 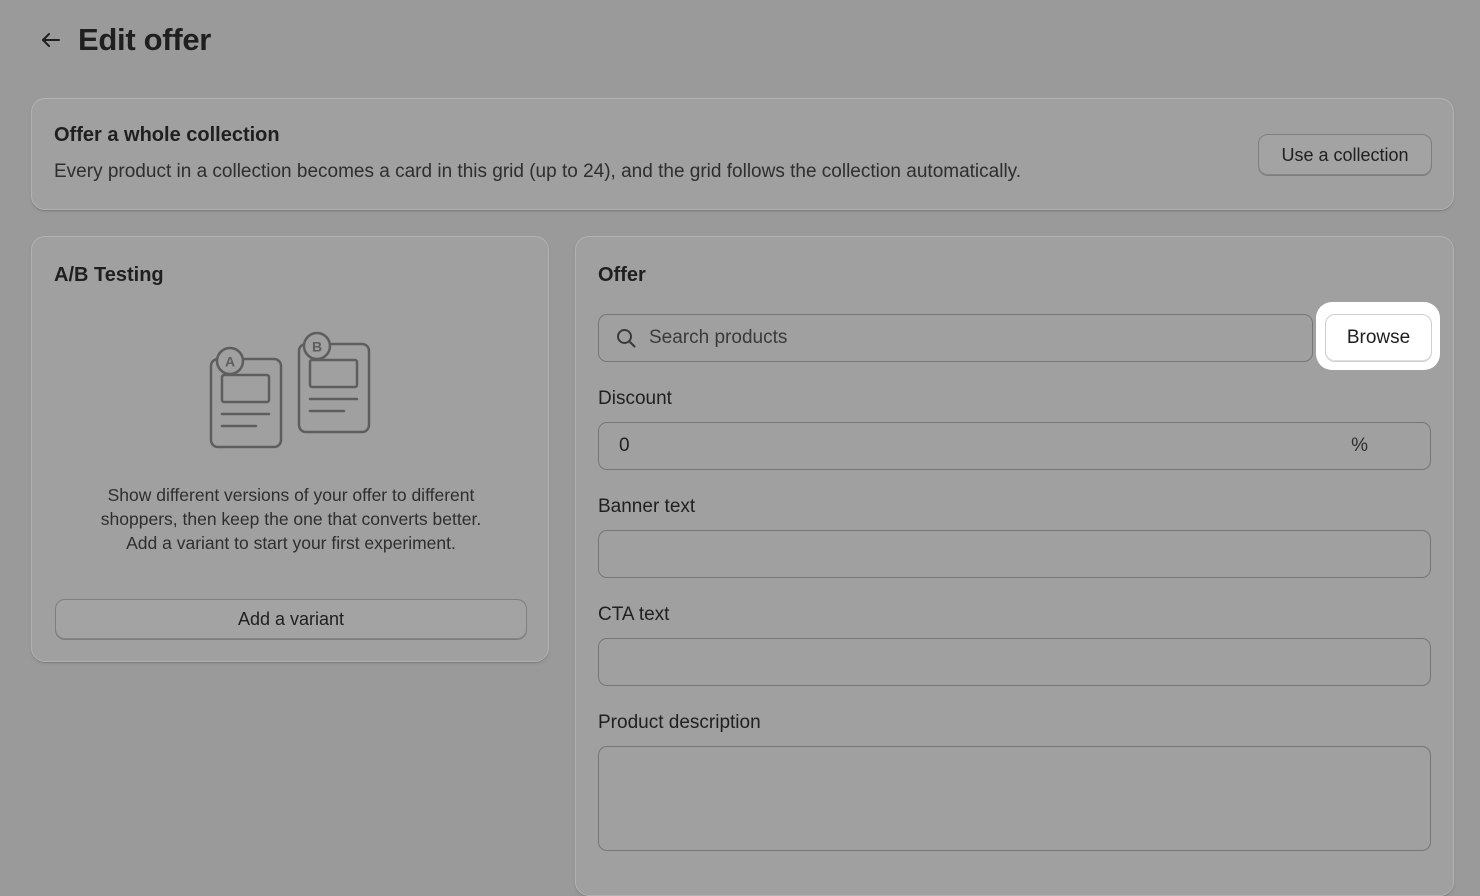 I want to click on collection-card-title: Offer a whole collection, so click(x=167, y=135).